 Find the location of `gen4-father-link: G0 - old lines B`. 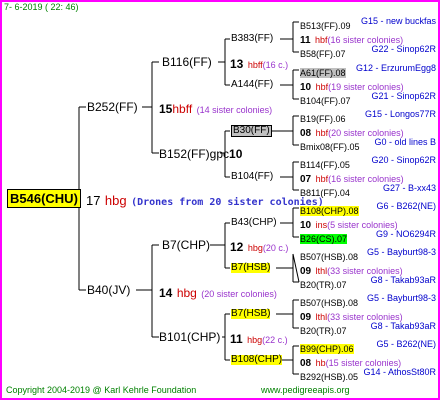

gen4-father-link: G0 - old lines B is located at coordinates (405, 142).